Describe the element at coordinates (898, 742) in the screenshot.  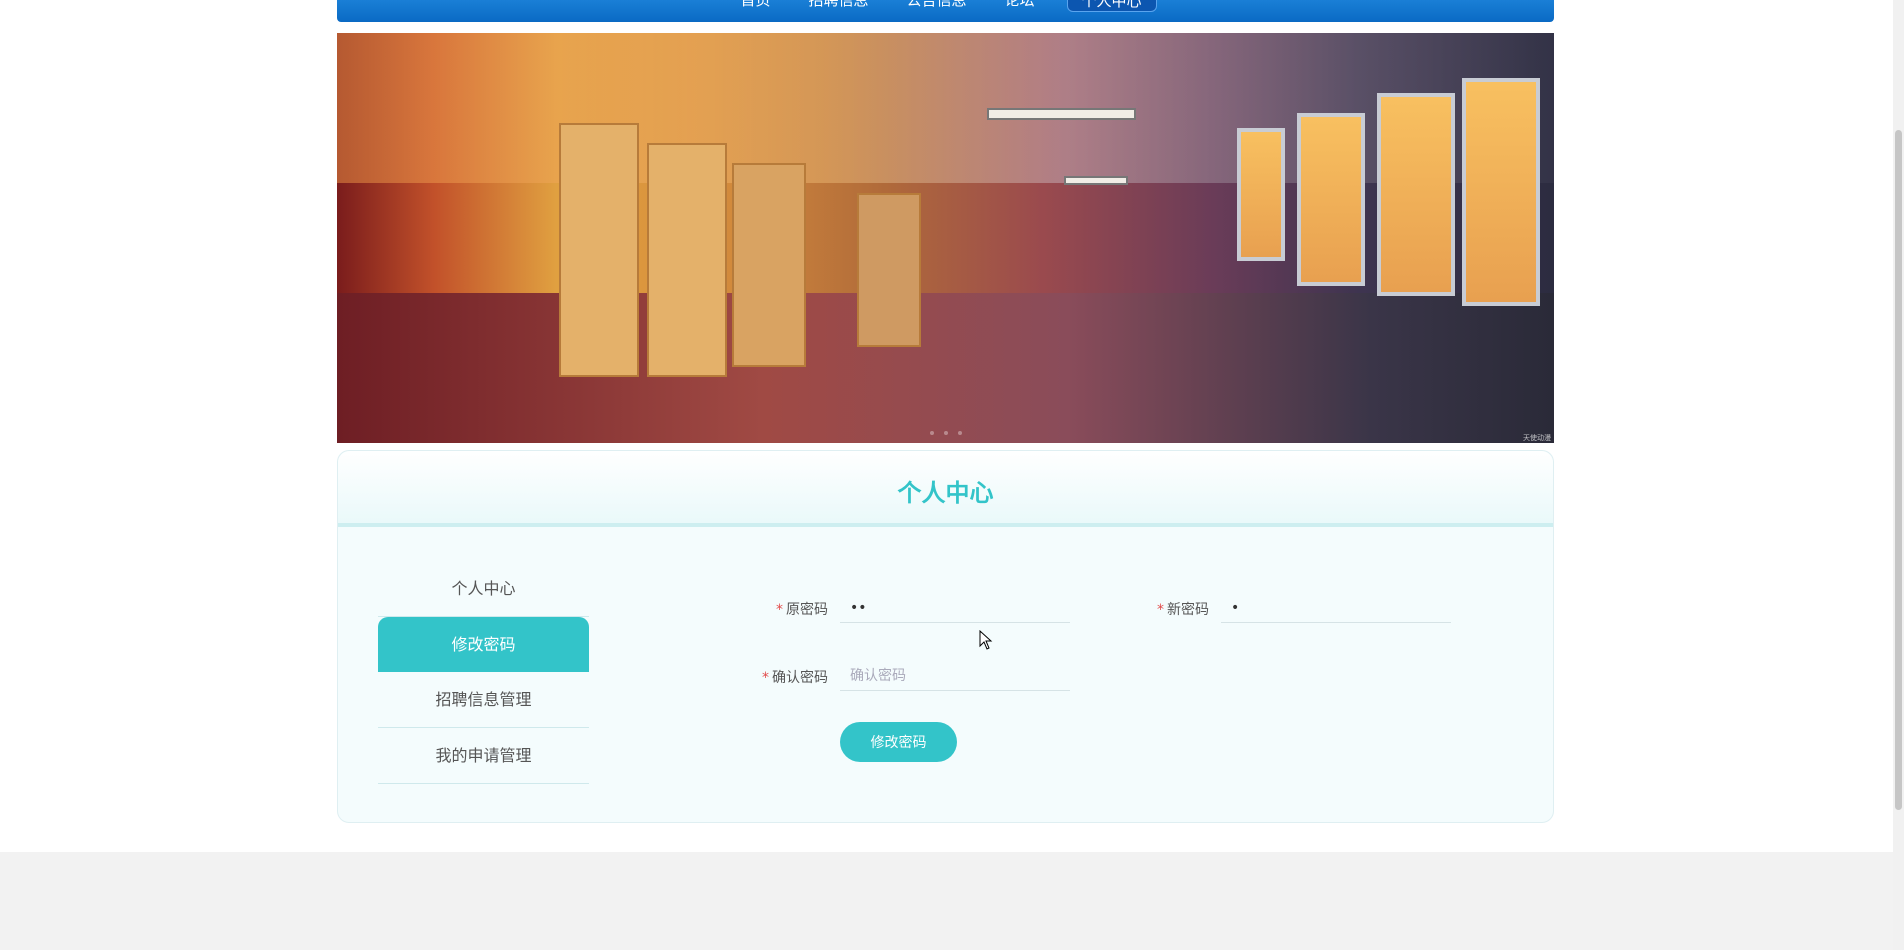
I see `change-password-button: 修改密码` at that location.